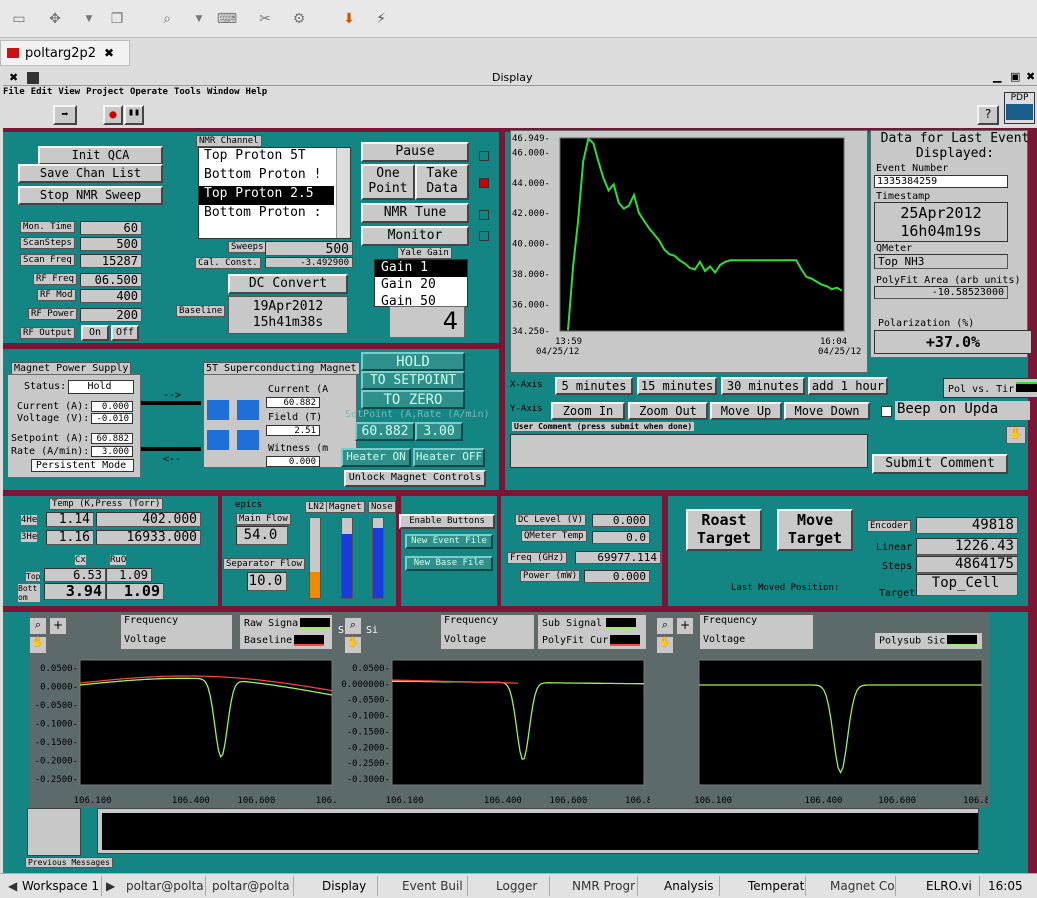 The image size is (1037, 898). I want to click on zoom-out-button: Zoom Out, so click(668, 411).